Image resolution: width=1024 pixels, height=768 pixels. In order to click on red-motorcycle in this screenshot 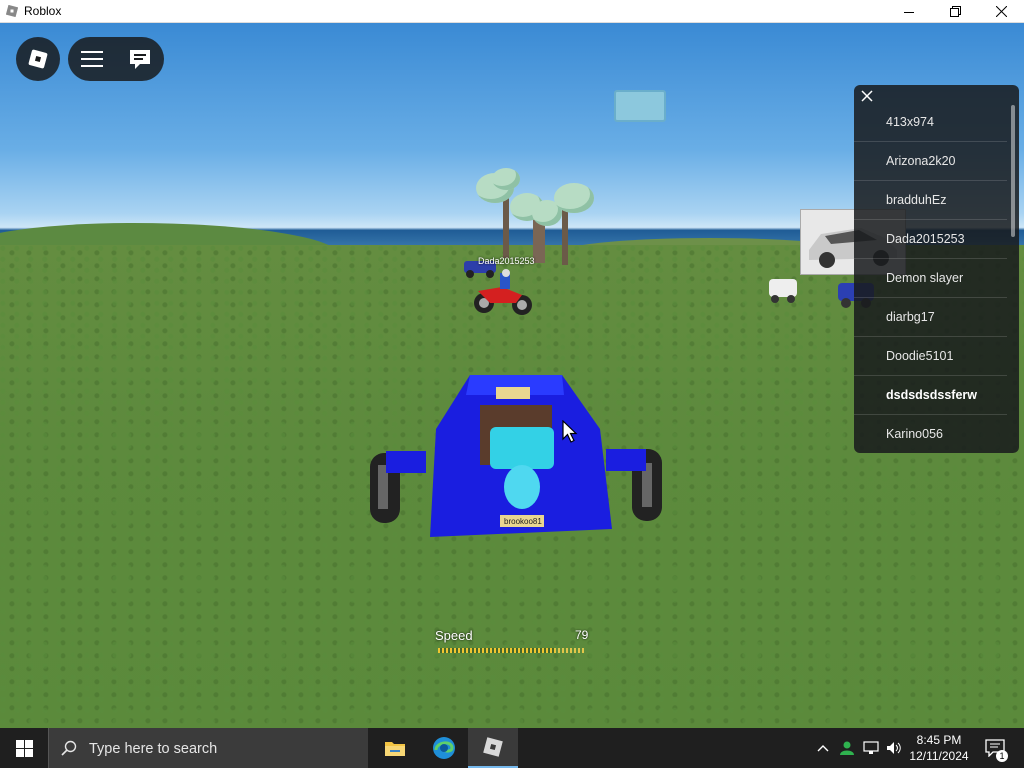, I will do `click(503, 292)`.